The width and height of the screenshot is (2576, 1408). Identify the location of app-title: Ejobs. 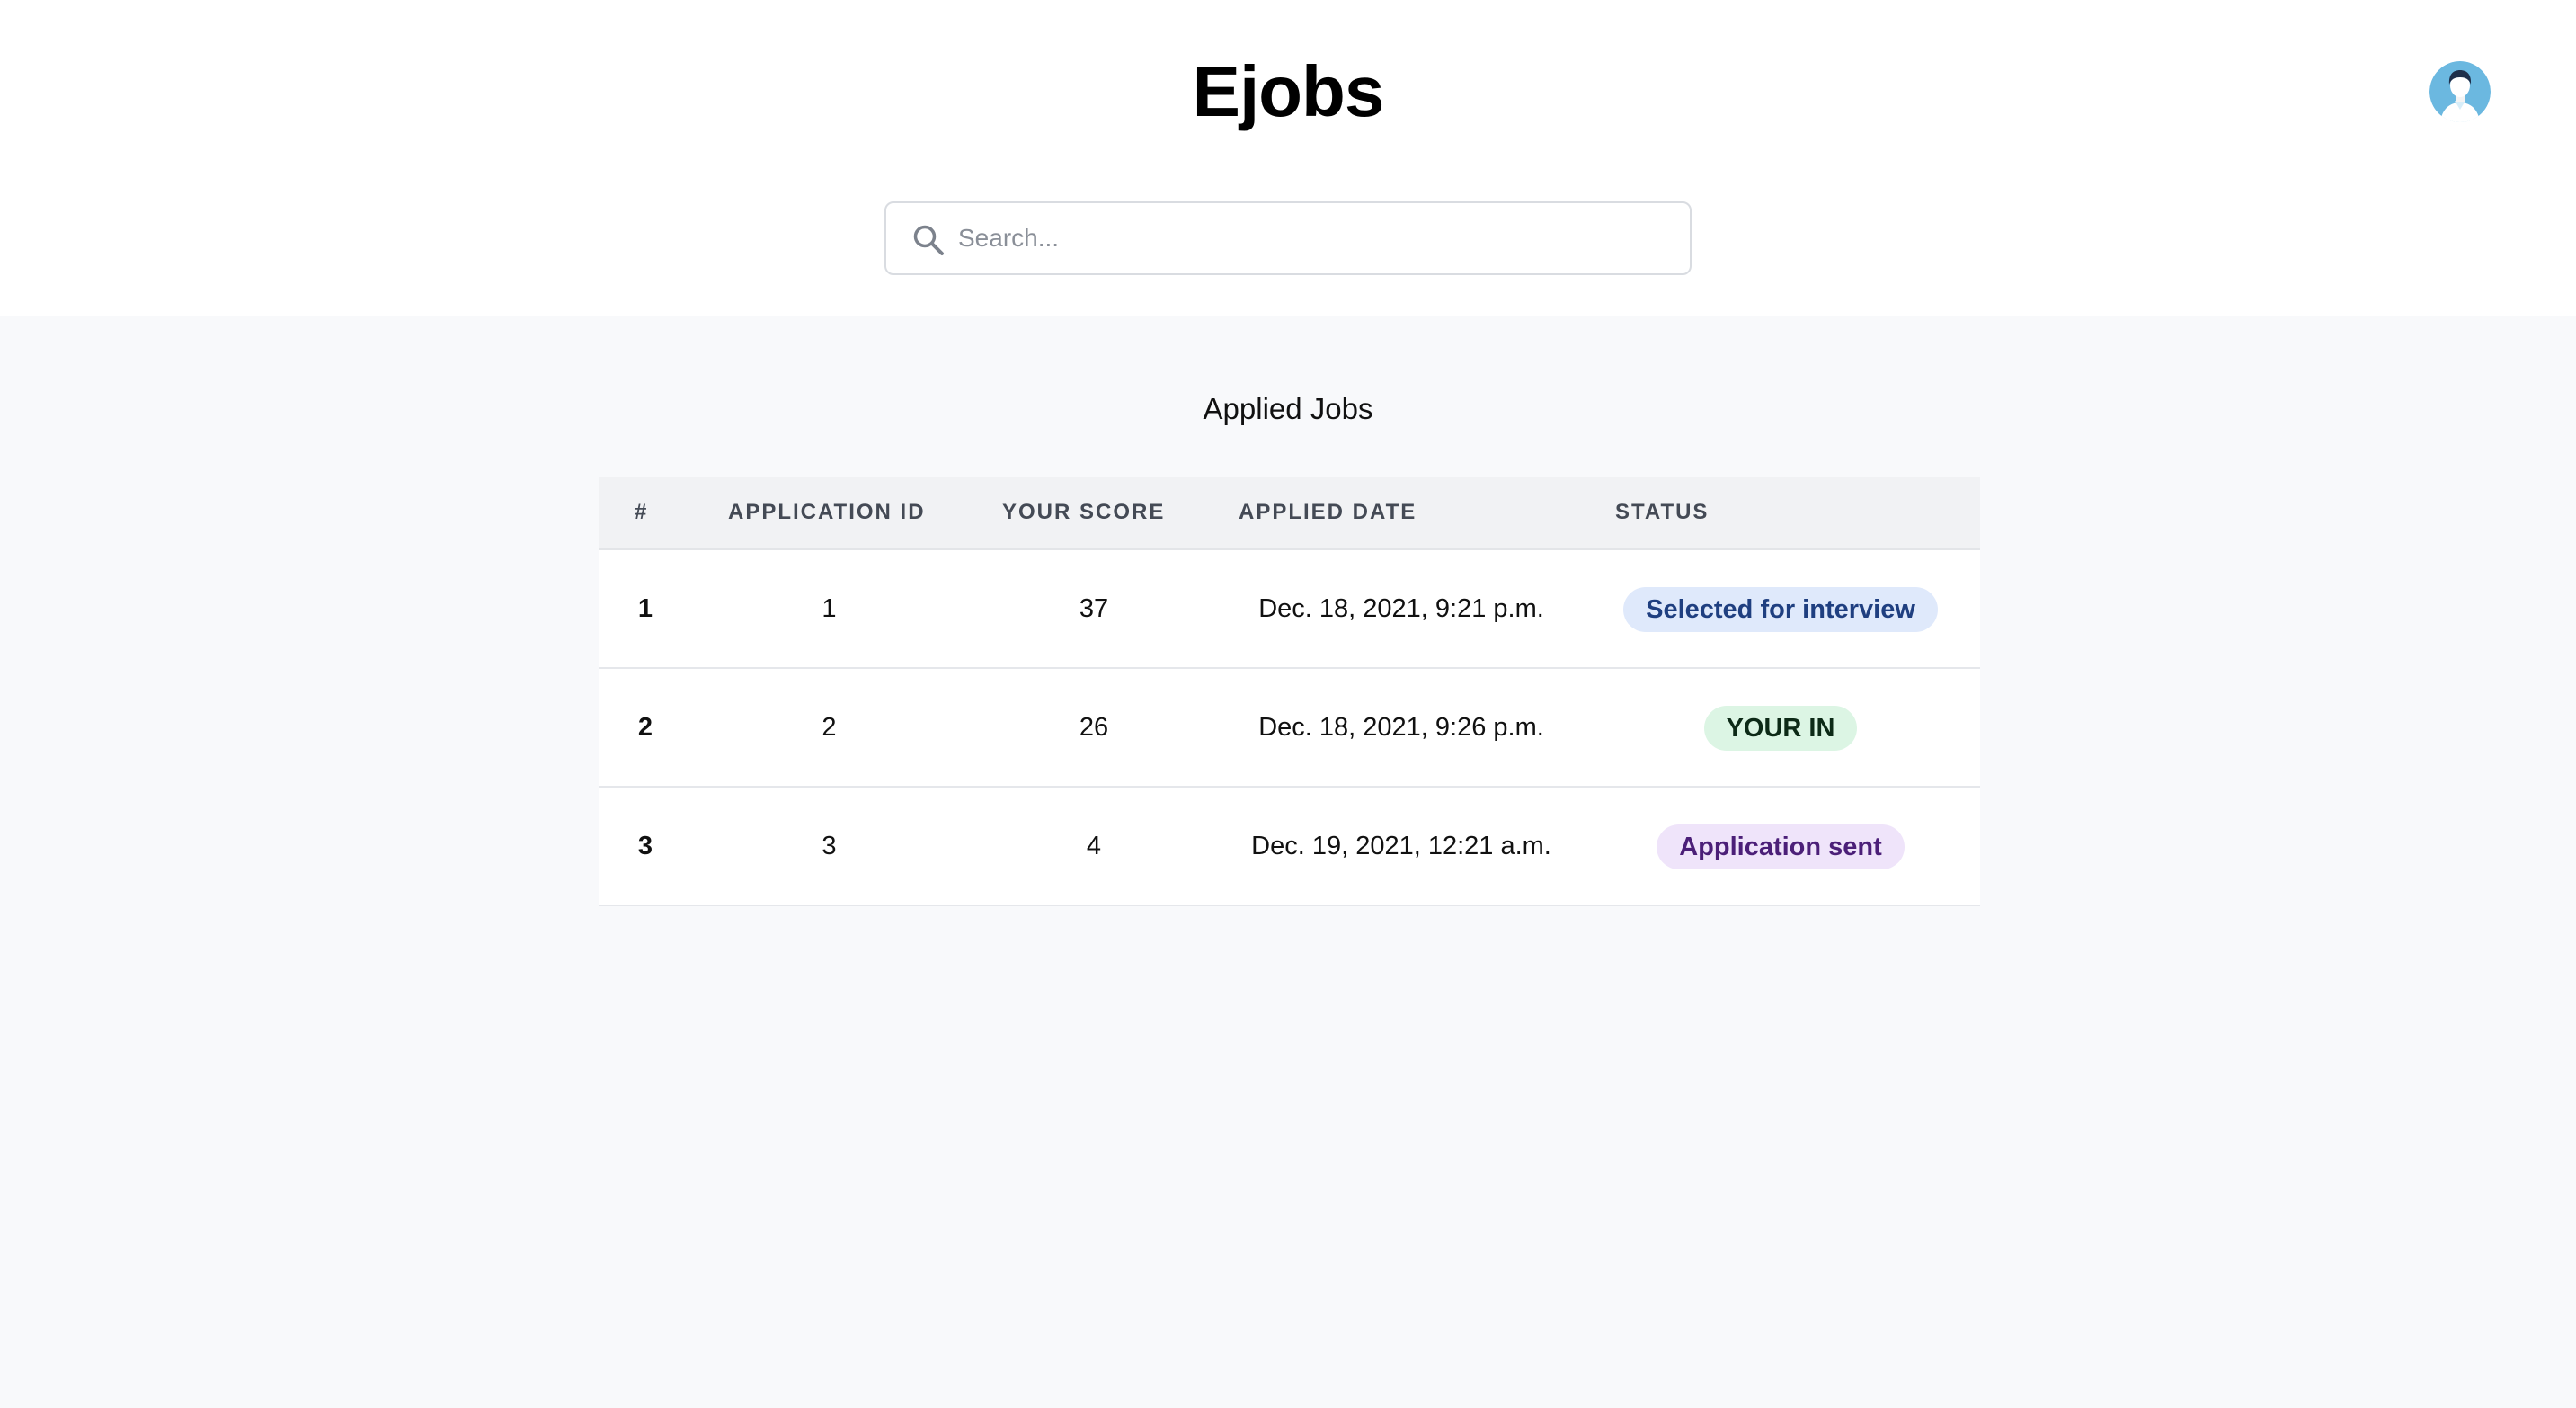
(1288, 91).